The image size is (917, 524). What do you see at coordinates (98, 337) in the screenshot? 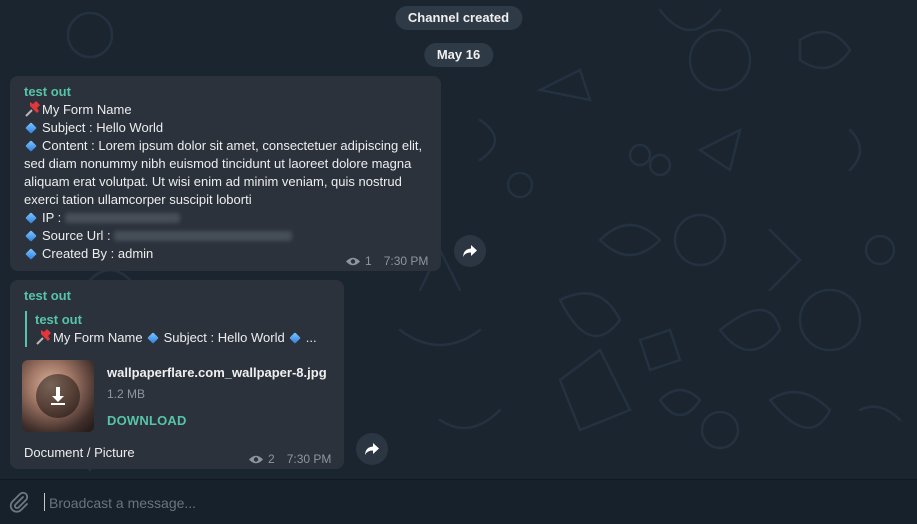
I see `reply-text: My Form Name` at bounding box center [98, 337].